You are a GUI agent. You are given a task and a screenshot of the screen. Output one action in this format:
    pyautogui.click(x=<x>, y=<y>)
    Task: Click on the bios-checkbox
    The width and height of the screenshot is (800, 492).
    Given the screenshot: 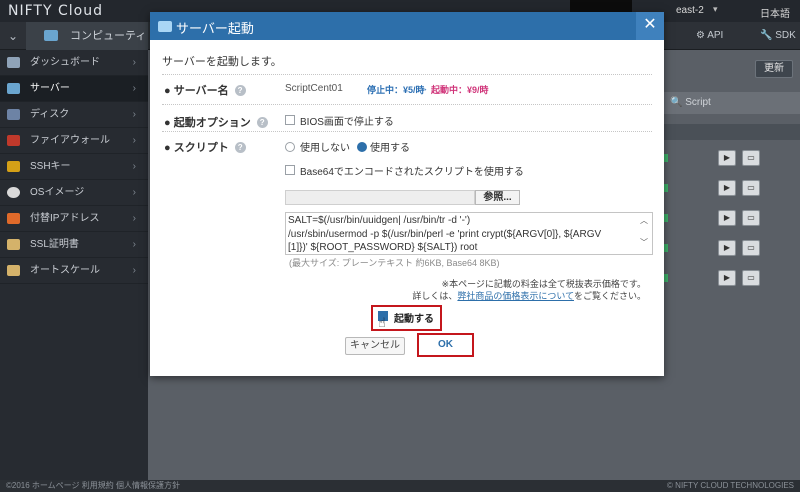 What is the action you would take?
    pyautogui.click(x=290, y=120)
    